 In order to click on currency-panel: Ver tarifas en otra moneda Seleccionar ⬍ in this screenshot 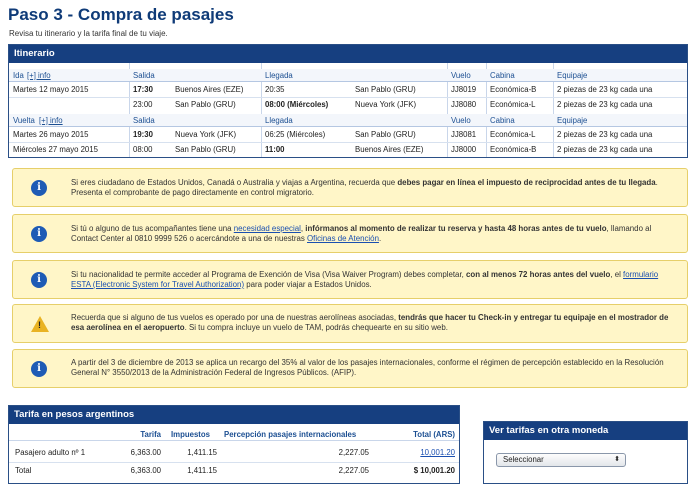, I will do `click(585, 452)`.